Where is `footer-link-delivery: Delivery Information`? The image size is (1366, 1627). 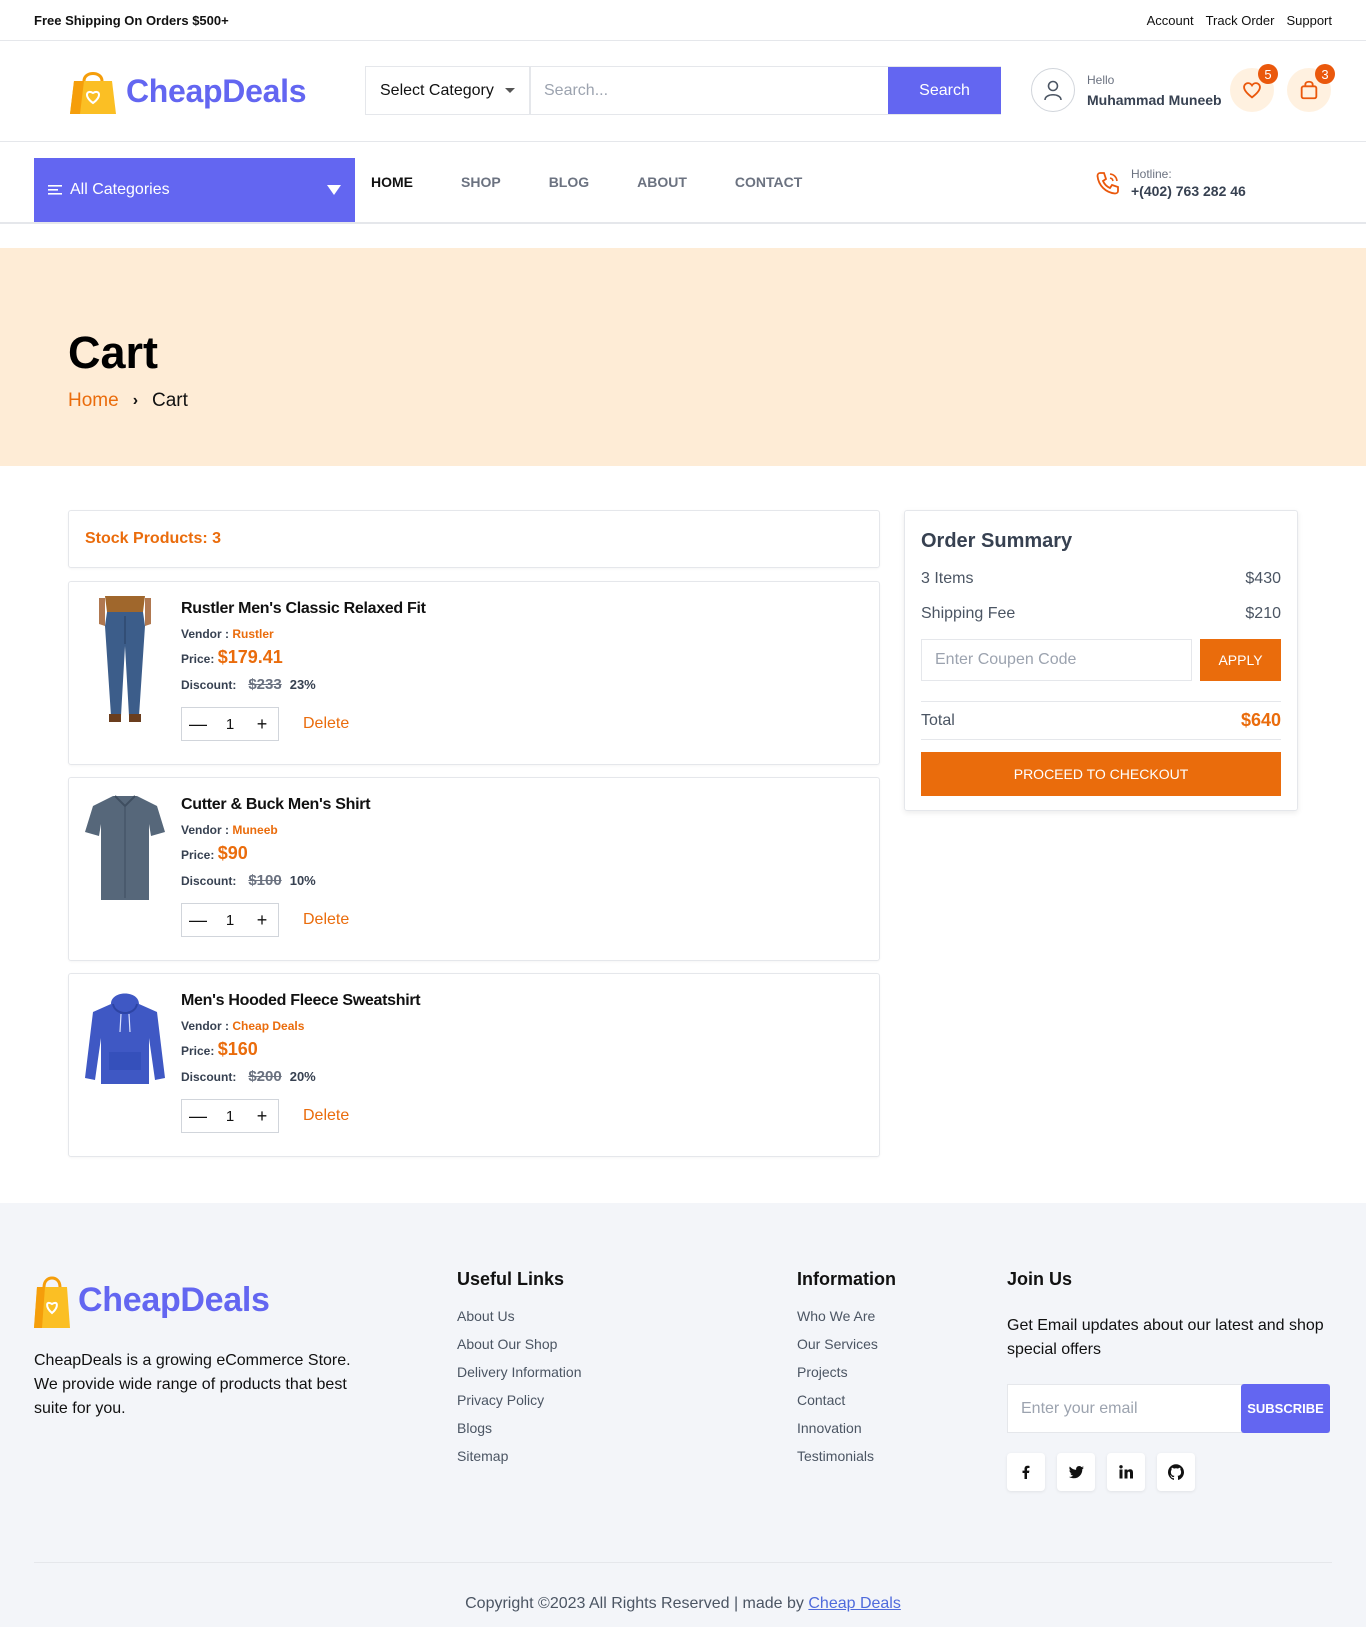 footer-link-delivery: Delivery Information is located at coordinates (519, 1372).